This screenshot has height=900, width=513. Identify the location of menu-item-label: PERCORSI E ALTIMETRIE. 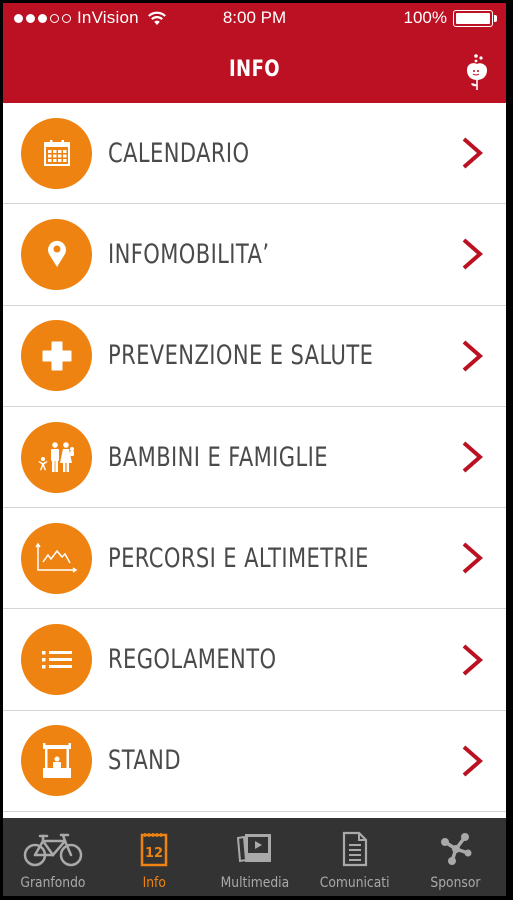
(238, 558).